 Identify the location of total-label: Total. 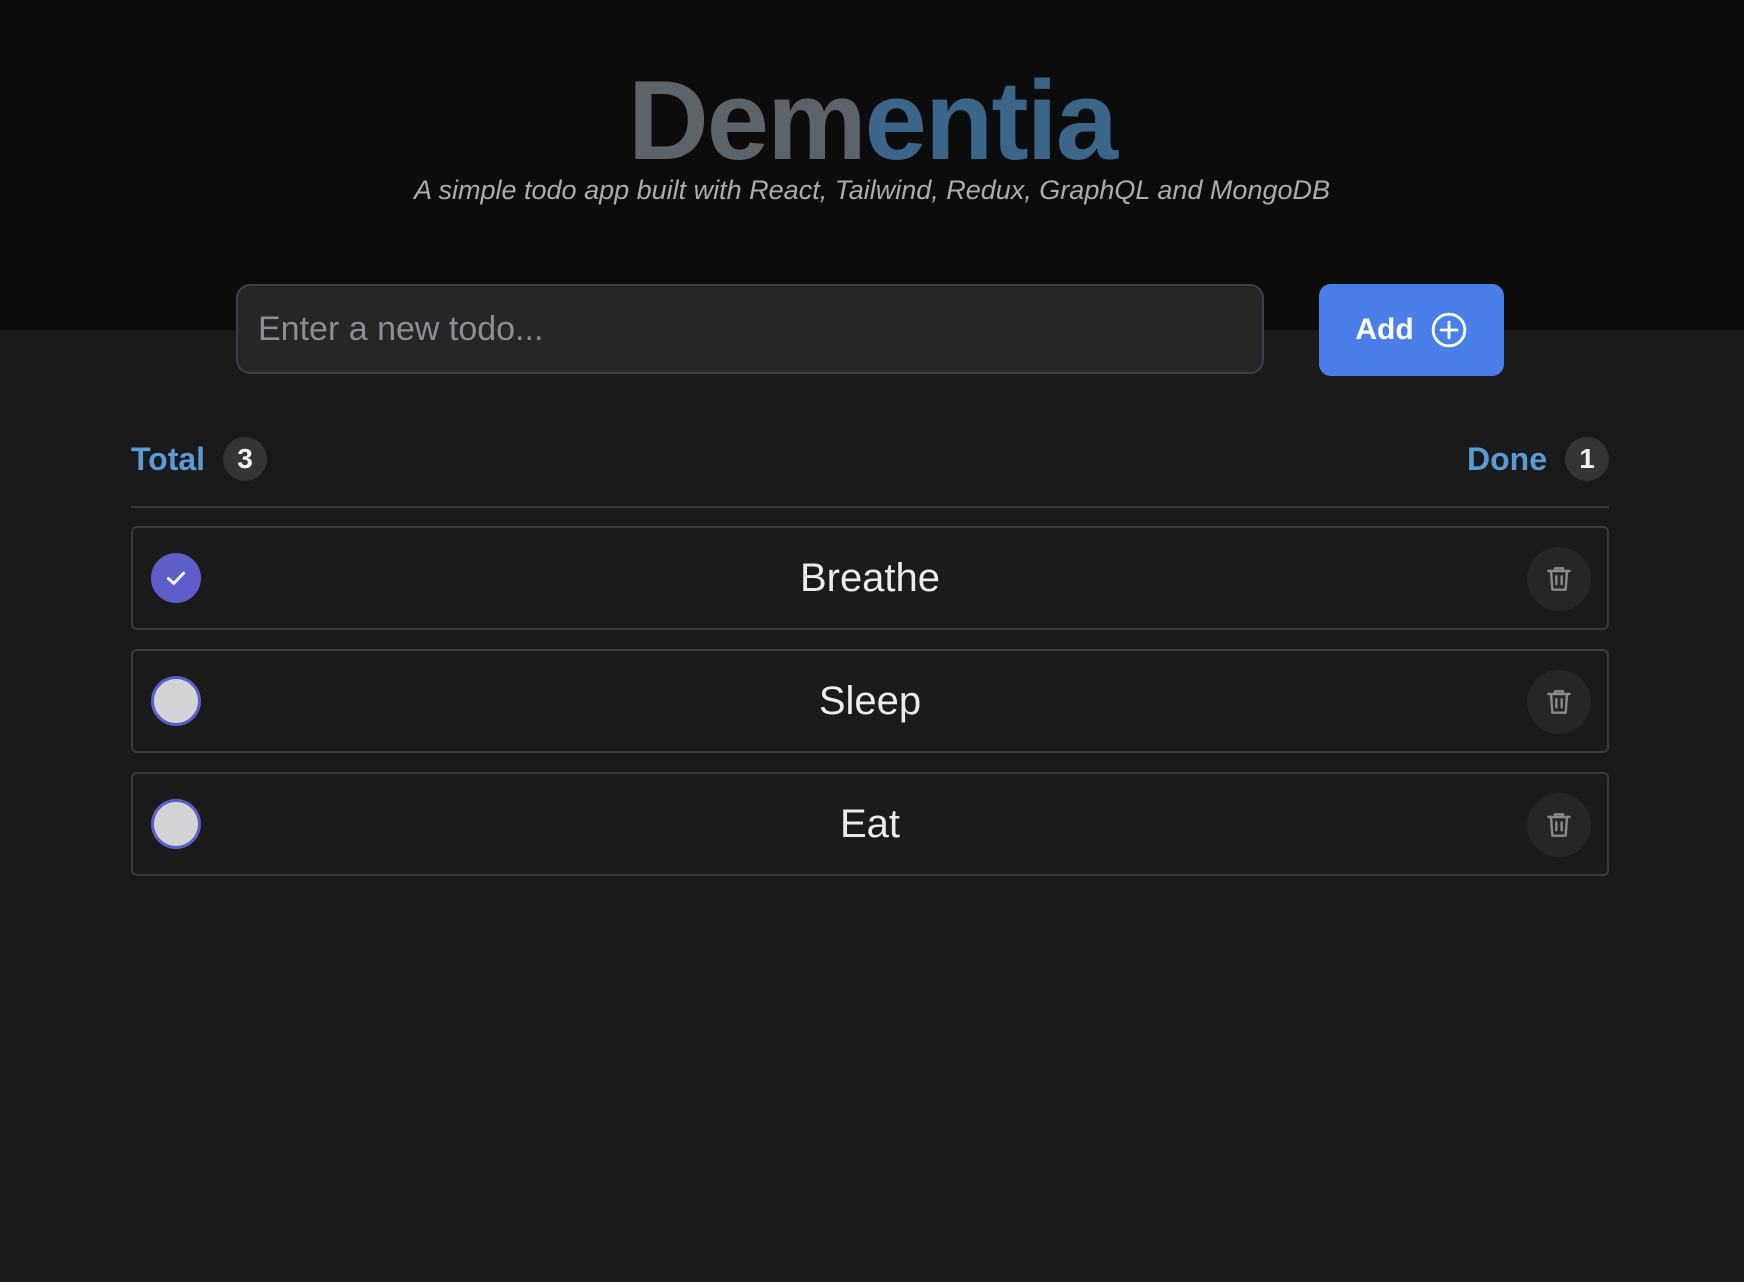
(168, 458).